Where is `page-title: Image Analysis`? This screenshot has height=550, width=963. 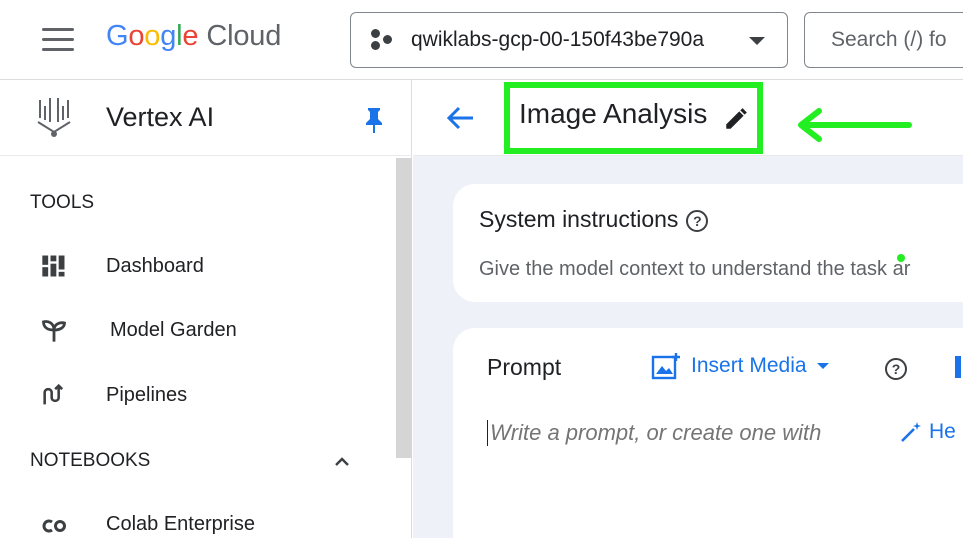 page-title: Image Analysis is located at coordinates (613, 114).